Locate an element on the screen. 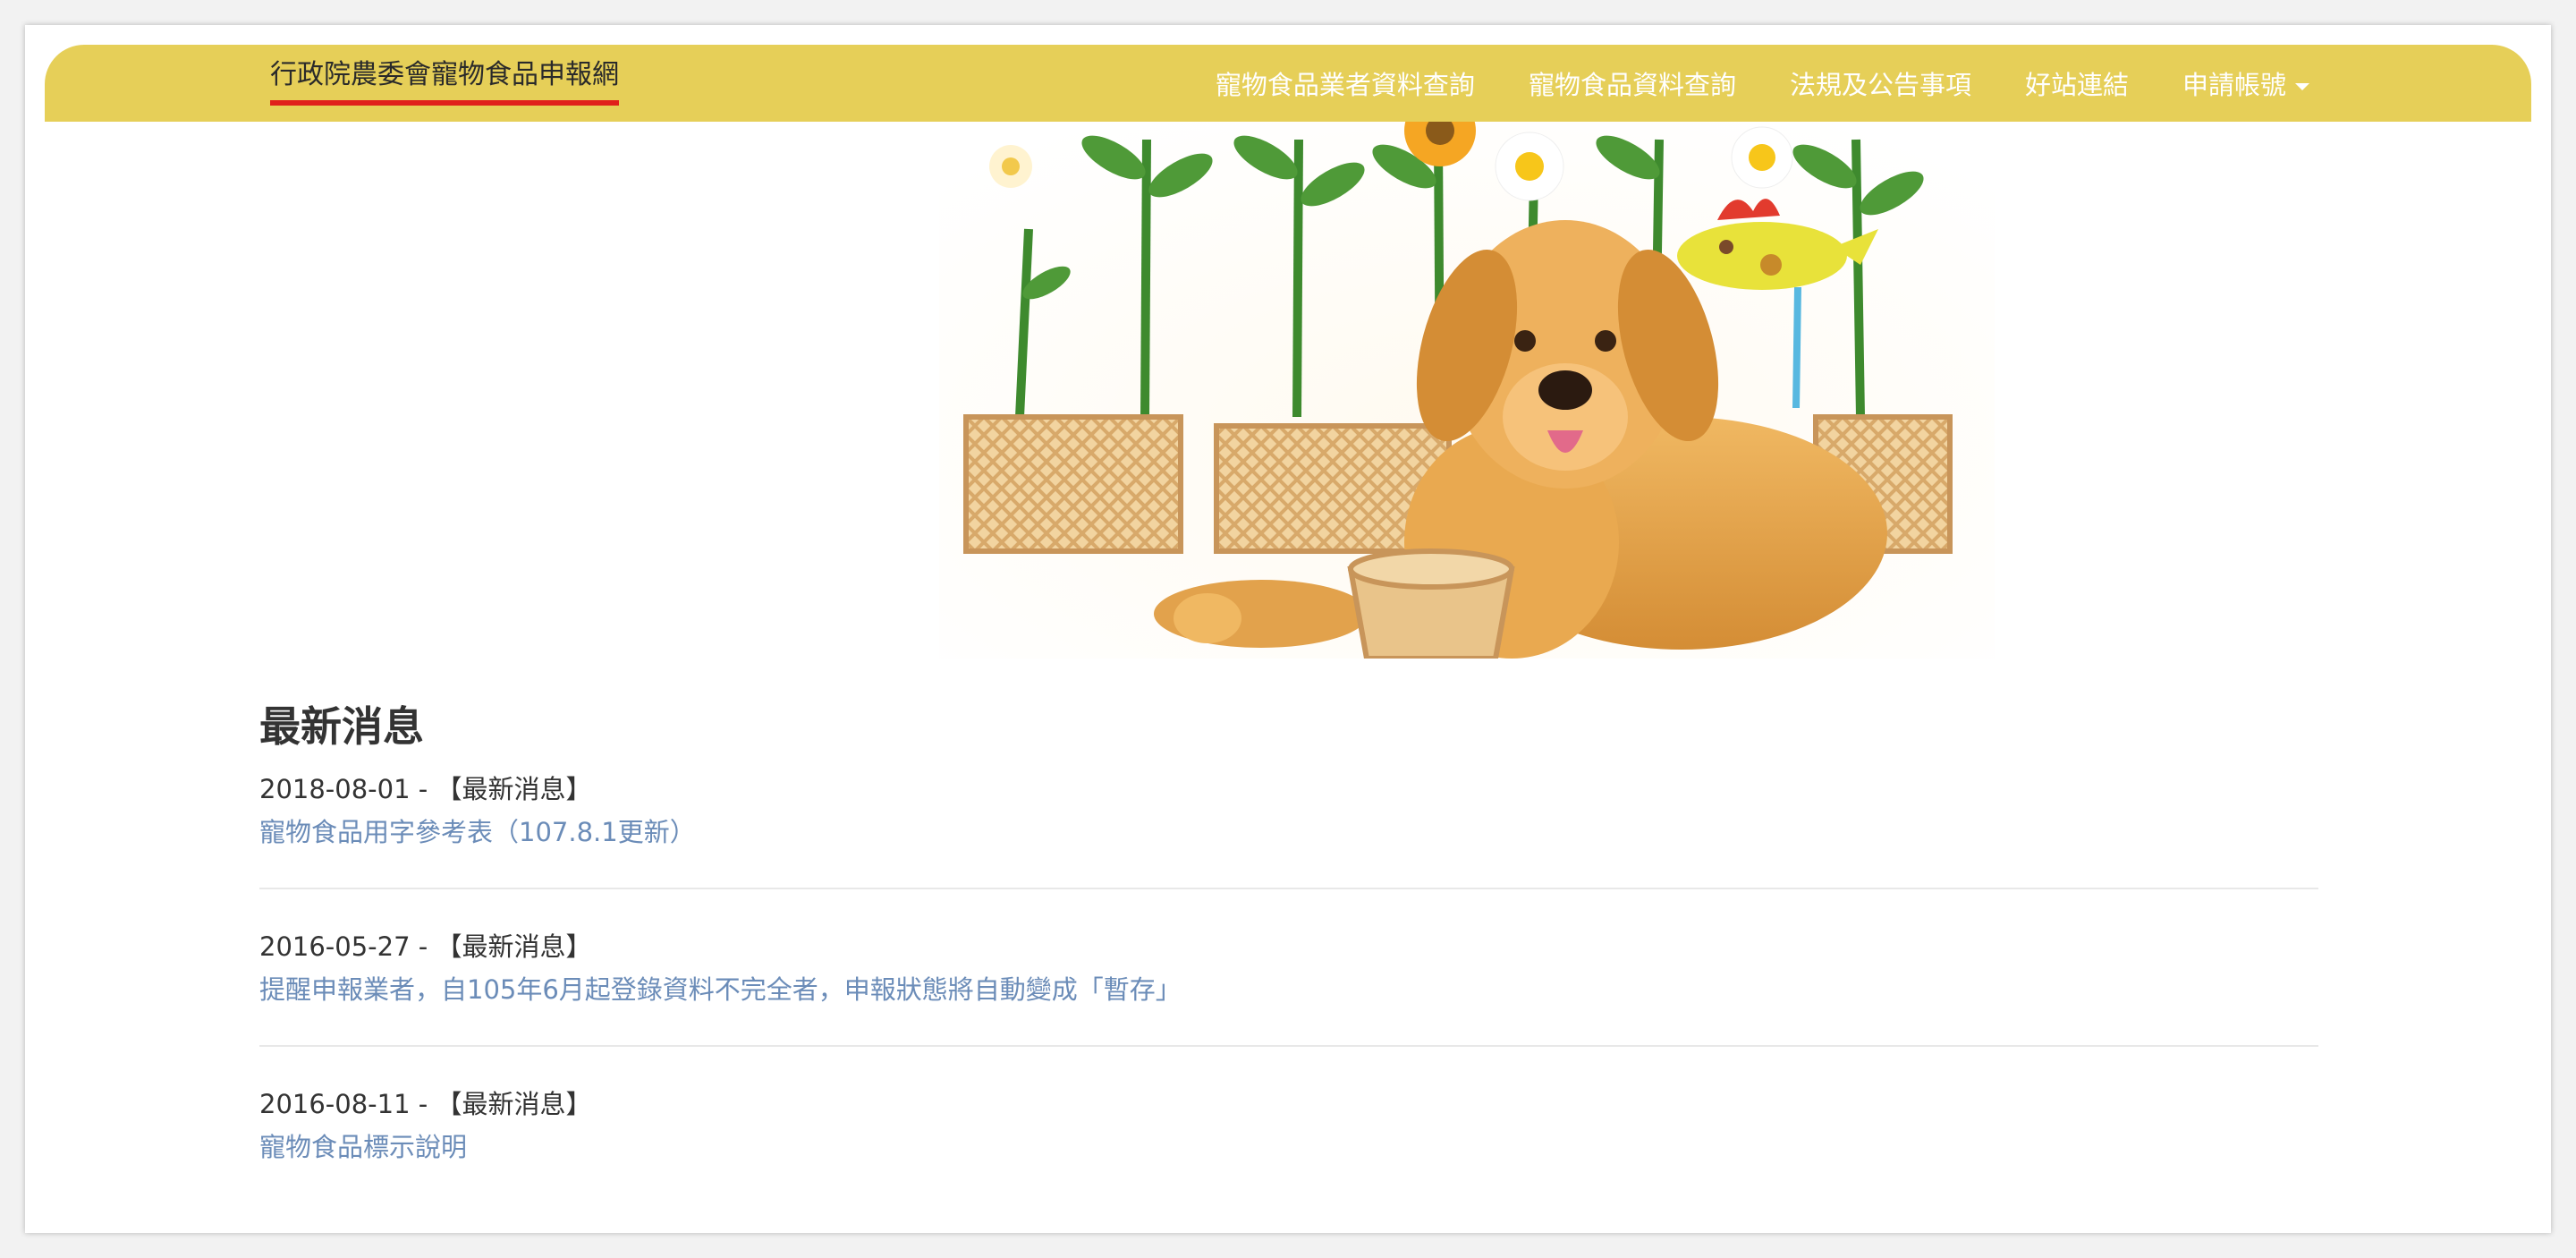 The image size is (2576, 1258). news-title-link: 寵物食品用字參考表（107.8.1更新） is located at coordinates (1288, 832).